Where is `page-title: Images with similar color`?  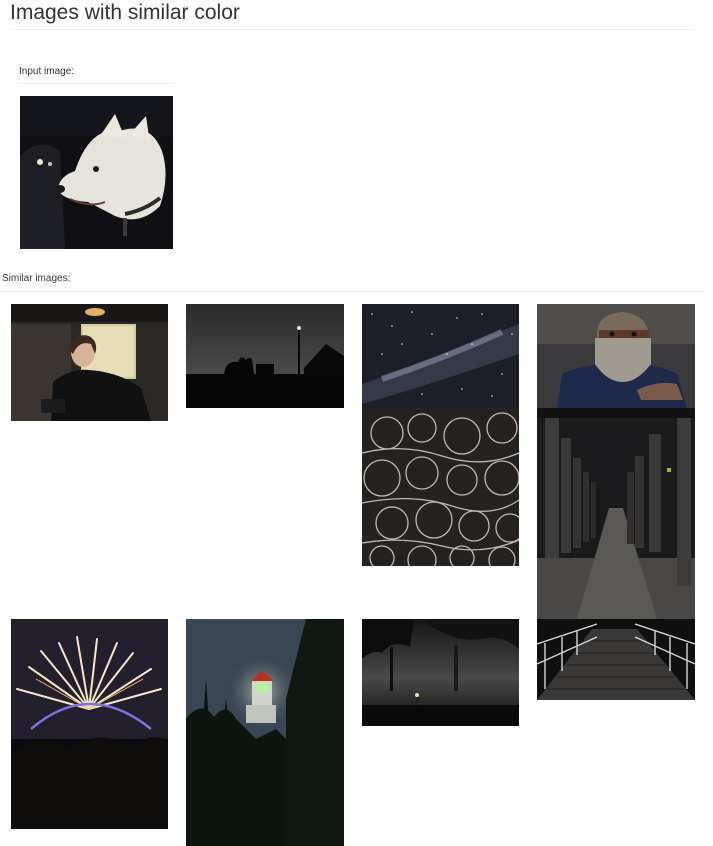 page-title: Images with similar color is located at coordinates (125, 12).